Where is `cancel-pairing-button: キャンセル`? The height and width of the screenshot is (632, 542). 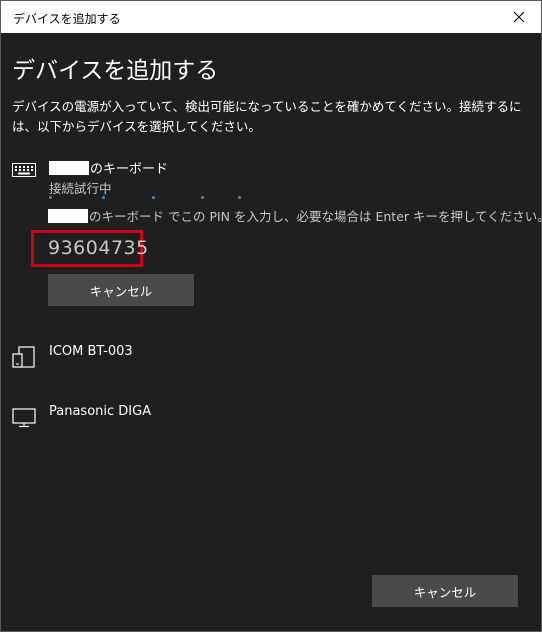
cancel-pairing-button: キャンセル is located at coordinates (121, 290).